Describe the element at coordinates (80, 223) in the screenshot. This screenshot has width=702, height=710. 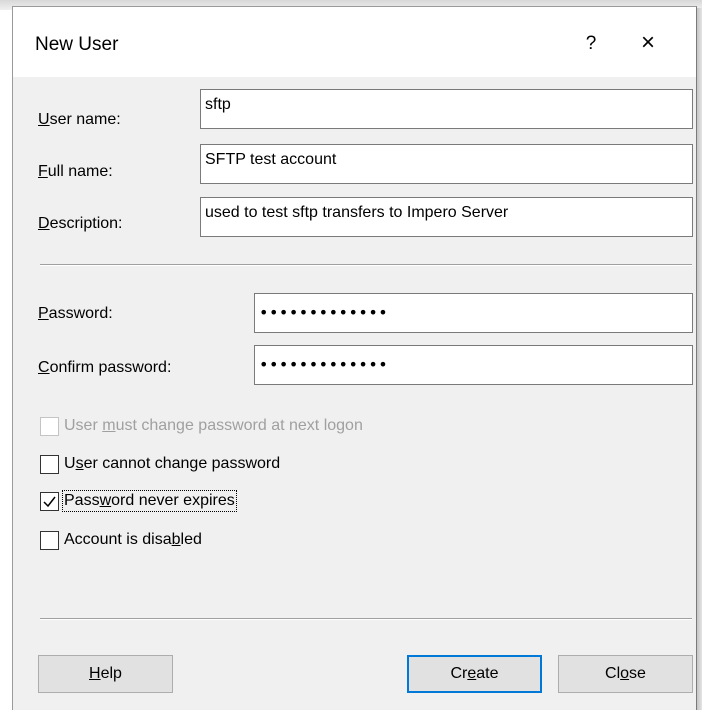
I see `description-label: Description:` at that location.